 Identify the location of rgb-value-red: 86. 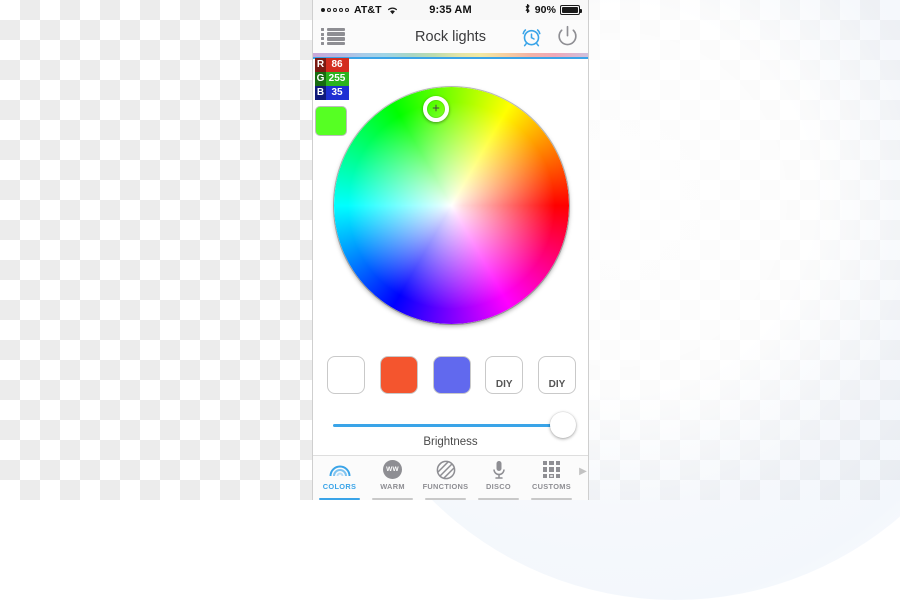
(337, 64).